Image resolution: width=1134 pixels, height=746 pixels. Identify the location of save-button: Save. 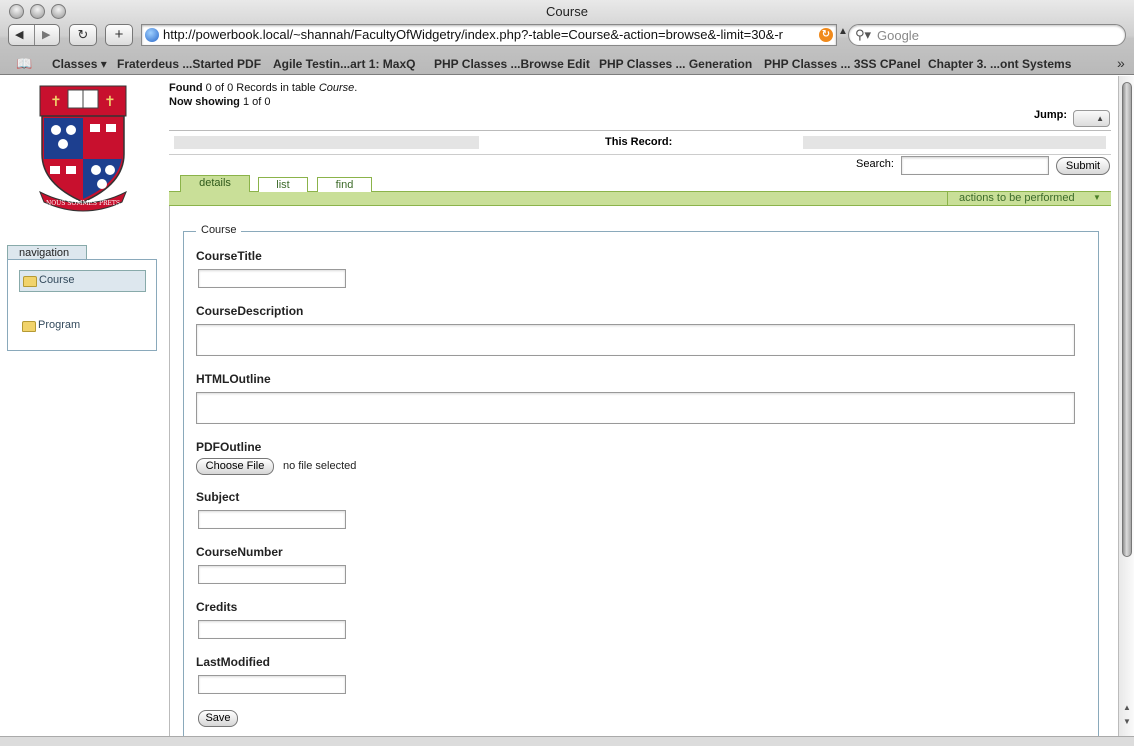
(218, 718).